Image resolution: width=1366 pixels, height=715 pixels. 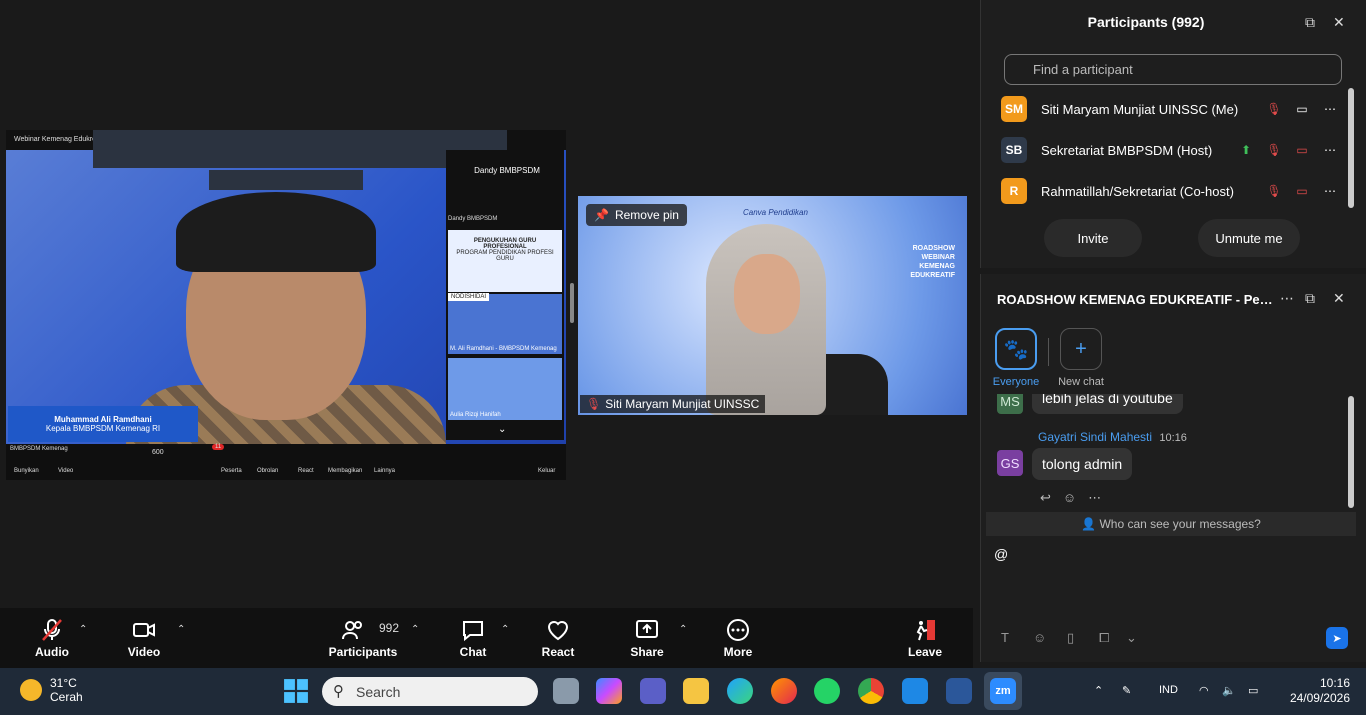 What do you see at coordinates (267, 471) in the screenshot?
I see `mini-chat-label: Obrolan` at bounding box center [267, 471].